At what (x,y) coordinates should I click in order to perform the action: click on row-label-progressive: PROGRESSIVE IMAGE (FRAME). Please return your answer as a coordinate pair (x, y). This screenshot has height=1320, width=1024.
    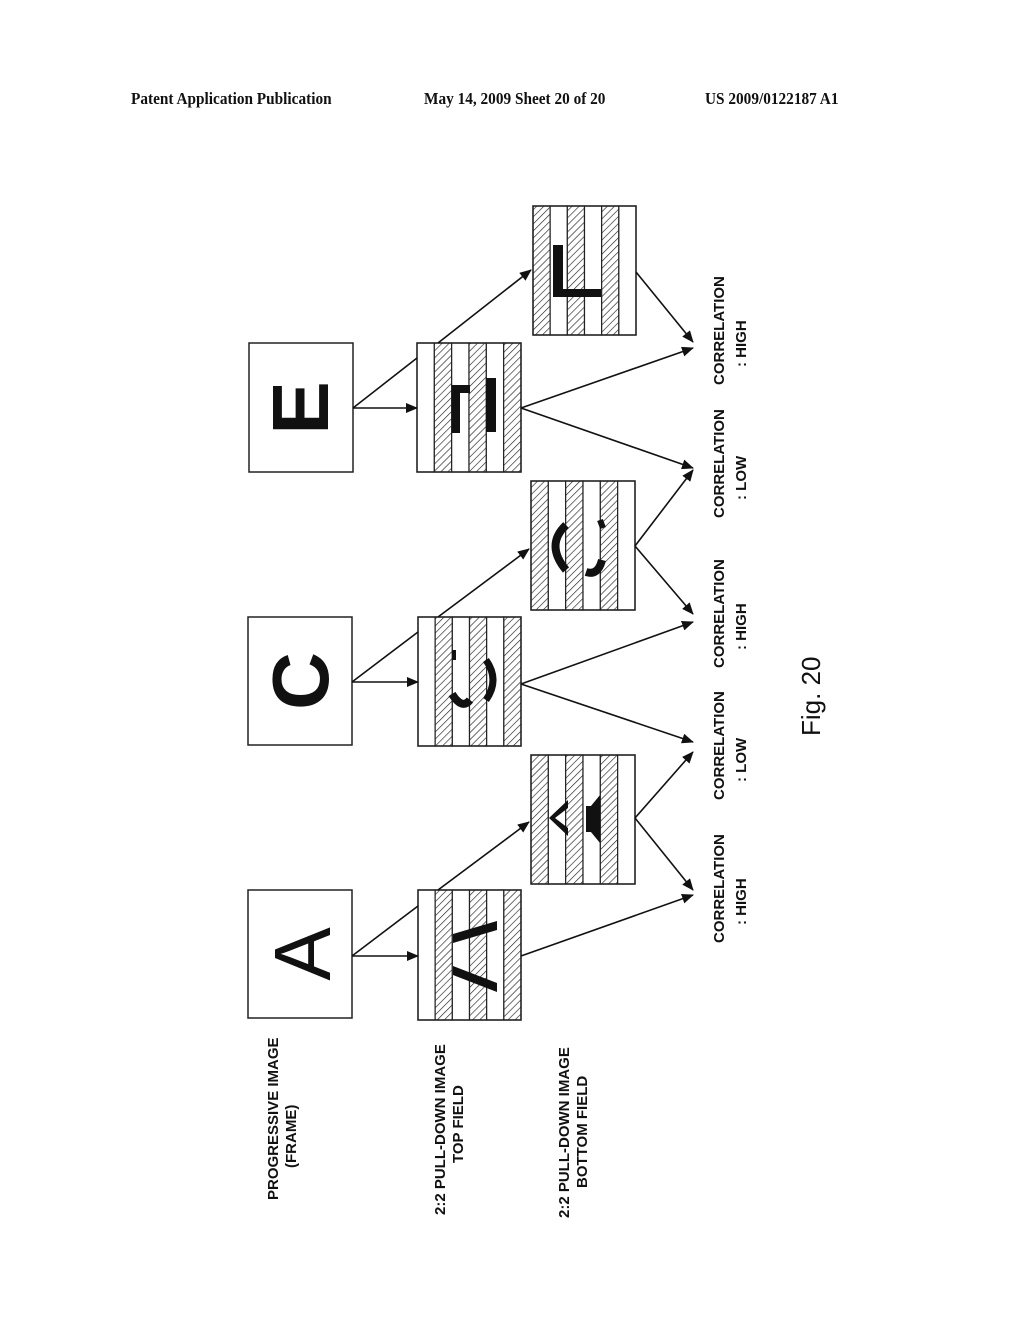
    Looking at the image, I should click on (282, 1118).